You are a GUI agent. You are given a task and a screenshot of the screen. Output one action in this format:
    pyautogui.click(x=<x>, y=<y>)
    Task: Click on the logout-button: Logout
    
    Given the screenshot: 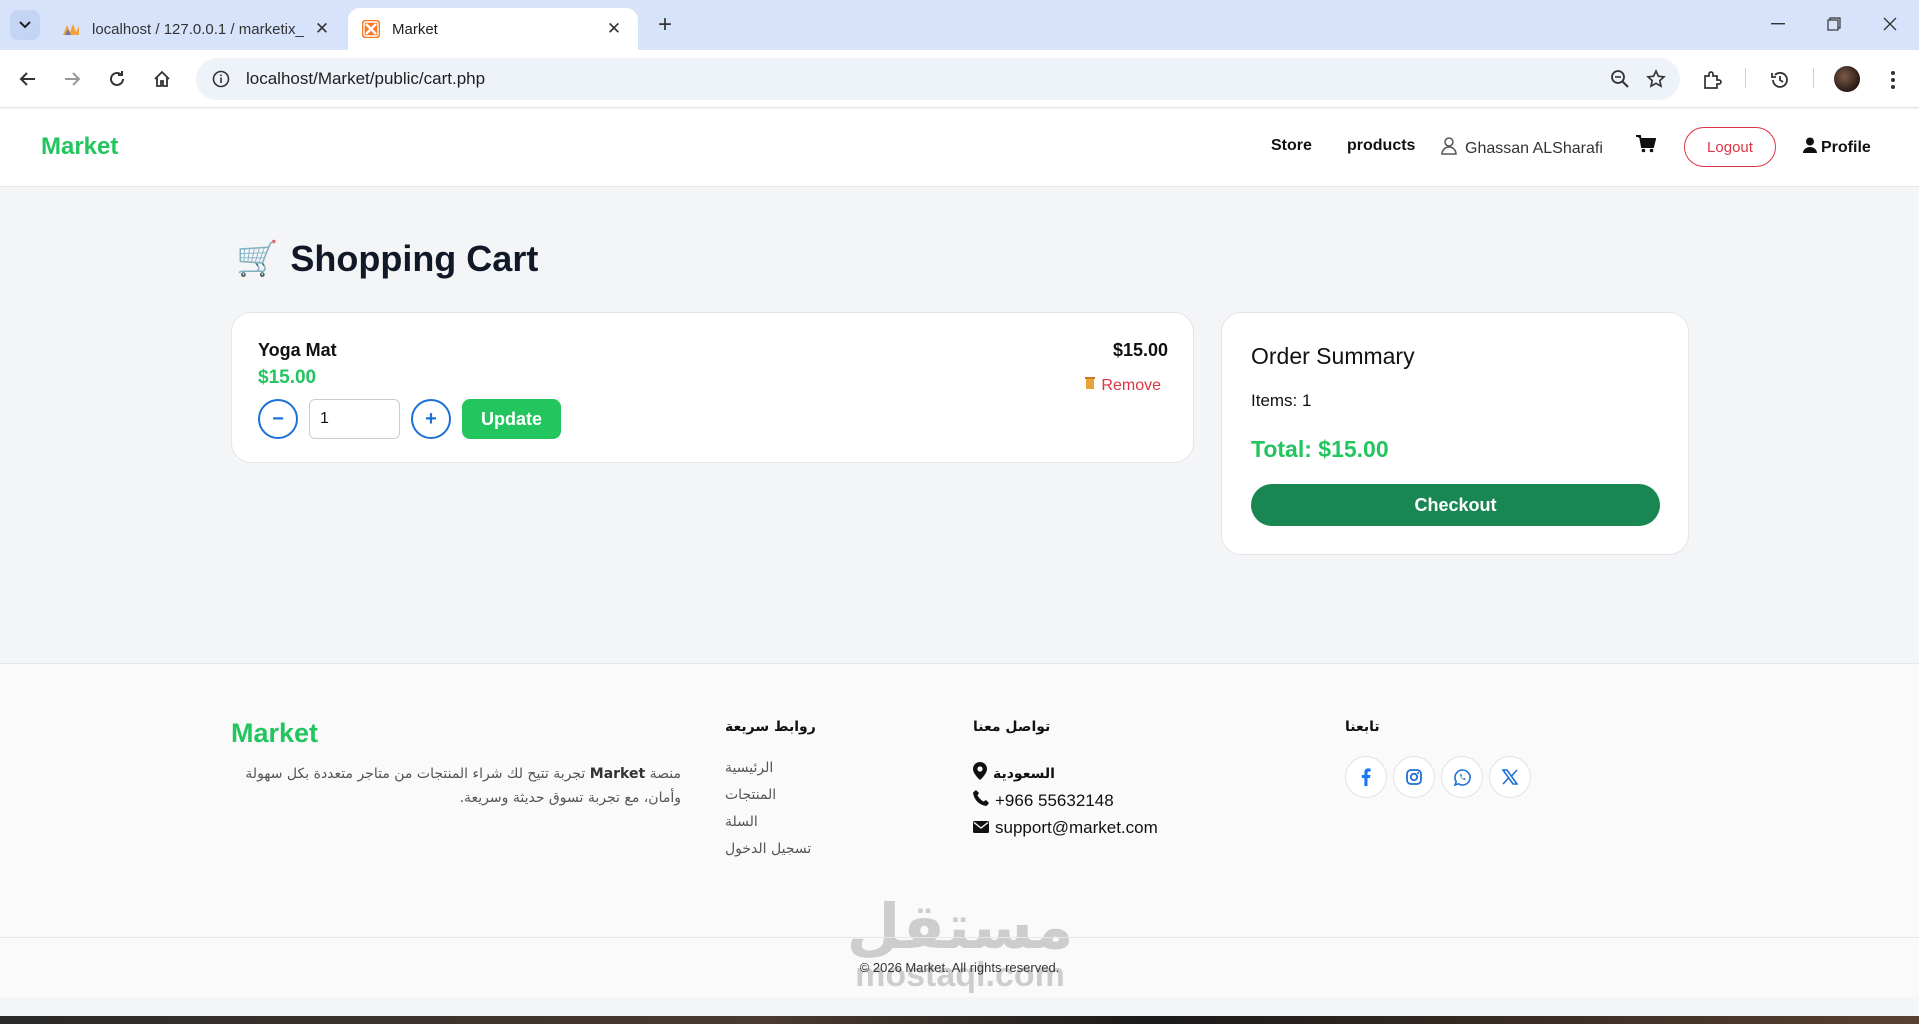 What is the action you would take?
    pyautogui.click(x=1730, y=147)
    